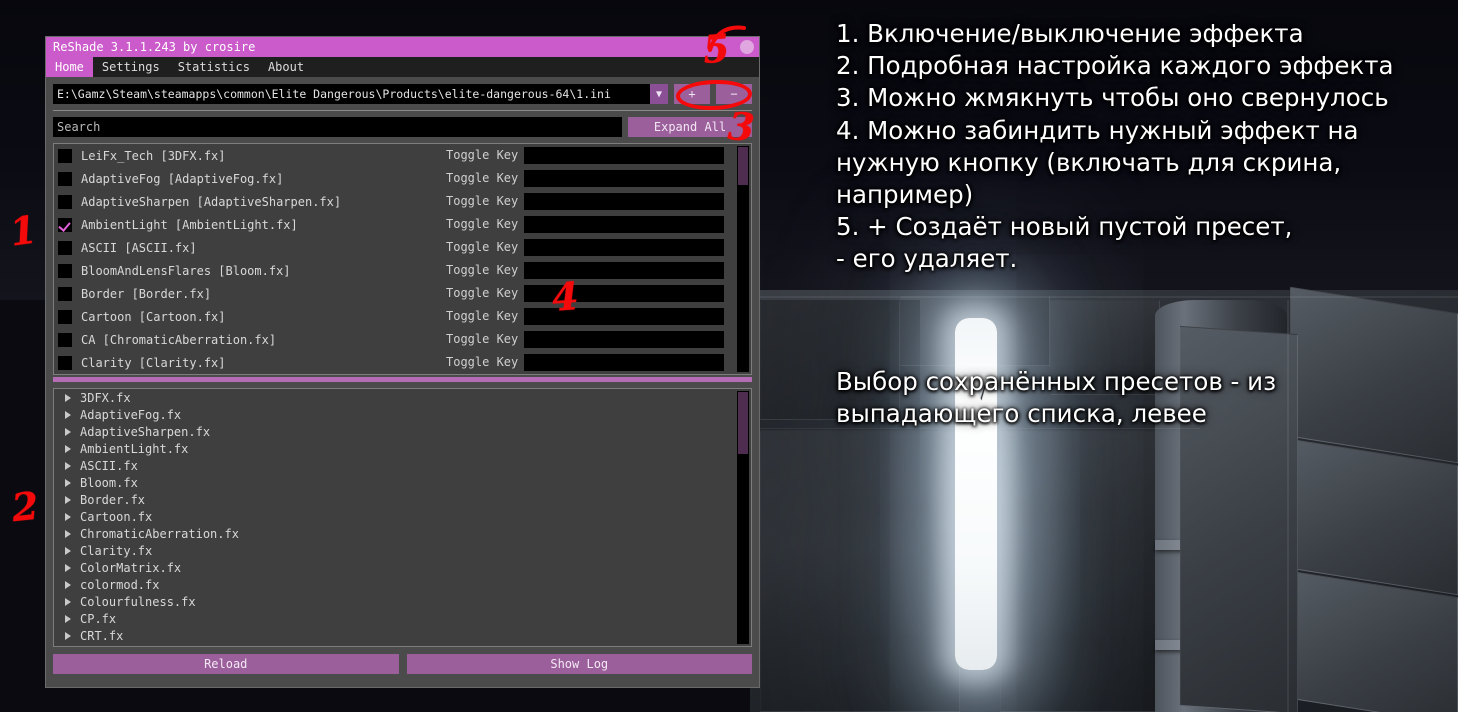 This screenshot has height=712, width=1458. What do you see at coordinates (402, 362) in the screenshot?
I see `effect-row: Clarity [Clarity.fx] Toggle Key` at bounding box center [402, 362].